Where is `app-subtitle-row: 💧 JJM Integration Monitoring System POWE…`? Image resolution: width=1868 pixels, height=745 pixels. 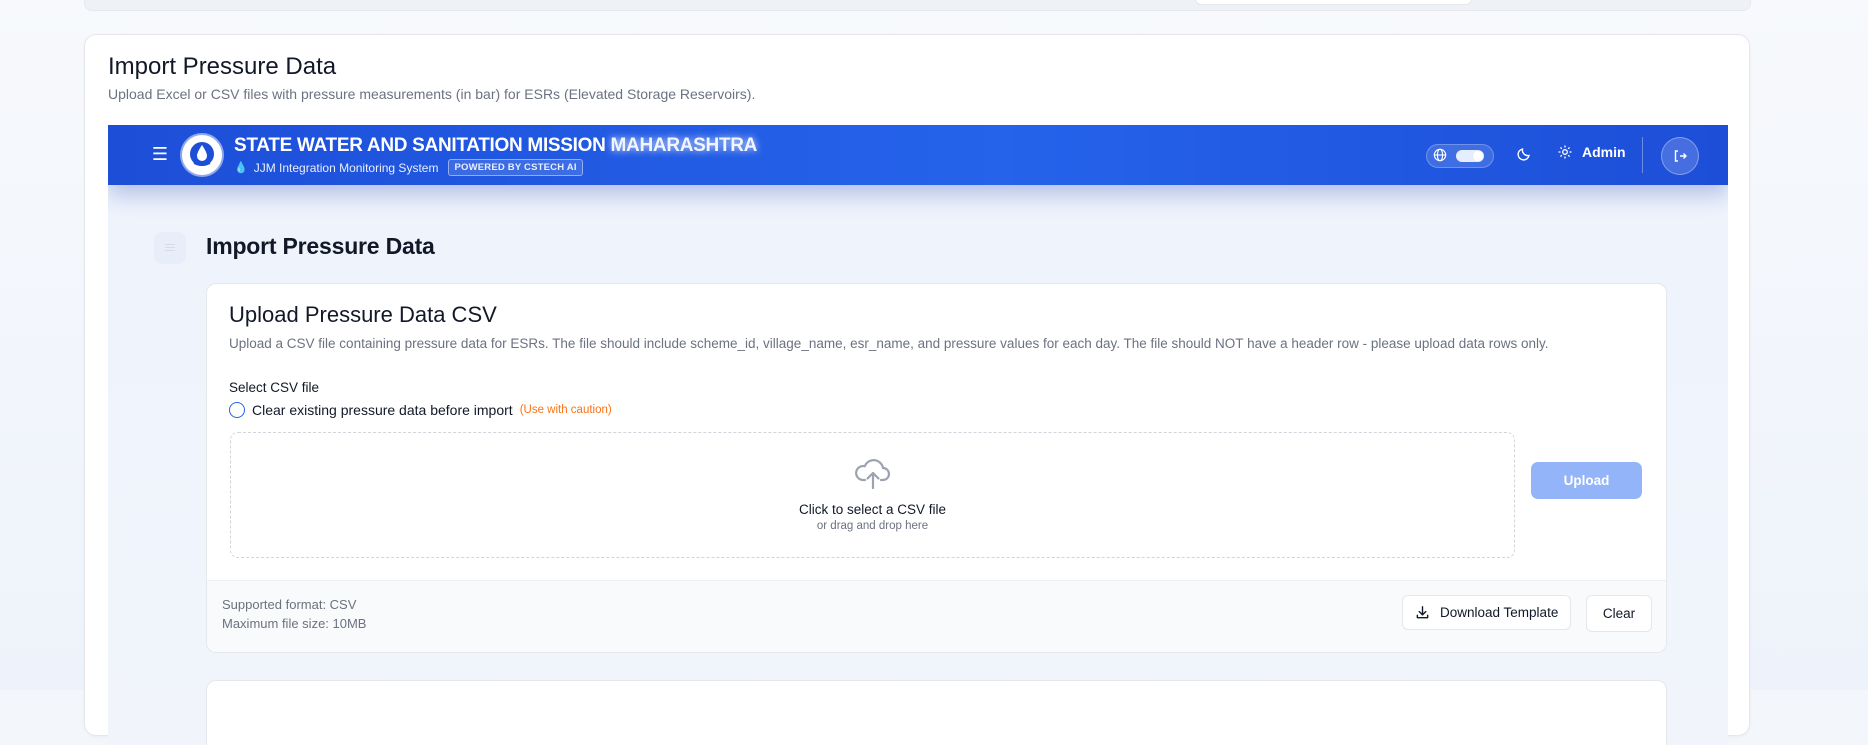
app-subtitle-row: 💧 JJM Integration Monitoring System POWE… is located at coordinates (408, 167).